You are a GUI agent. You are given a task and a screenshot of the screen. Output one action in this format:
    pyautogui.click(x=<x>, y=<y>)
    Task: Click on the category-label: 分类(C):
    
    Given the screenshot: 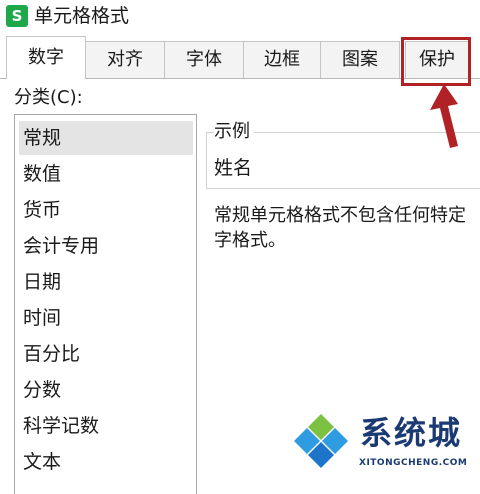 What is the action you would take?
    pyautogui.click(x=48, y=97)
    